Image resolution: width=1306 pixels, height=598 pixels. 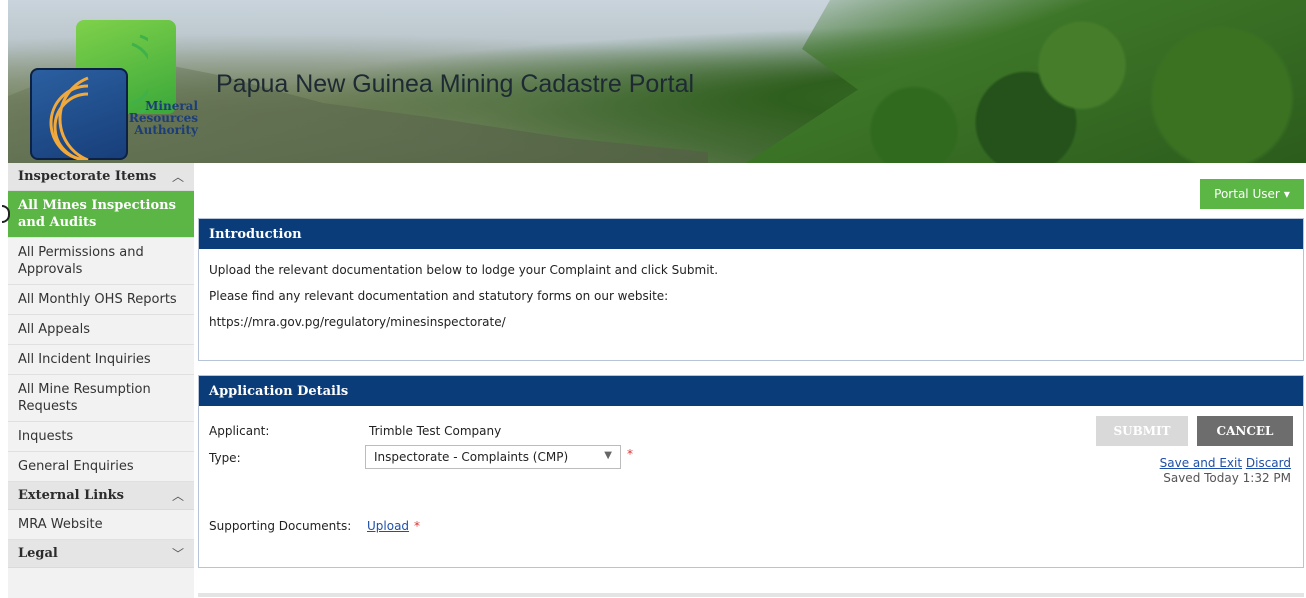 I want to click on sidebar-item-monthly-ohs: All Monthly OHS Reports, so click(x=101, y=300).